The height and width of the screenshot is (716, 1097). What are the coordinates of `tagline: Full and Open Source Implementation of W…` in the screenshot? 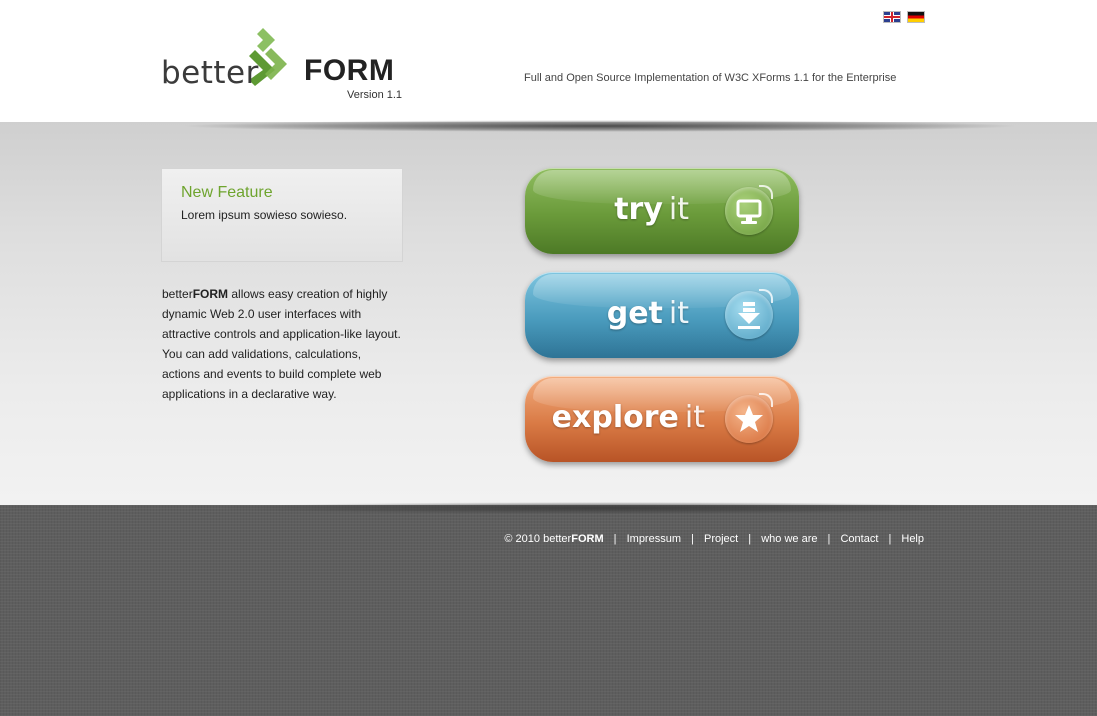 It's located at (710, 78).